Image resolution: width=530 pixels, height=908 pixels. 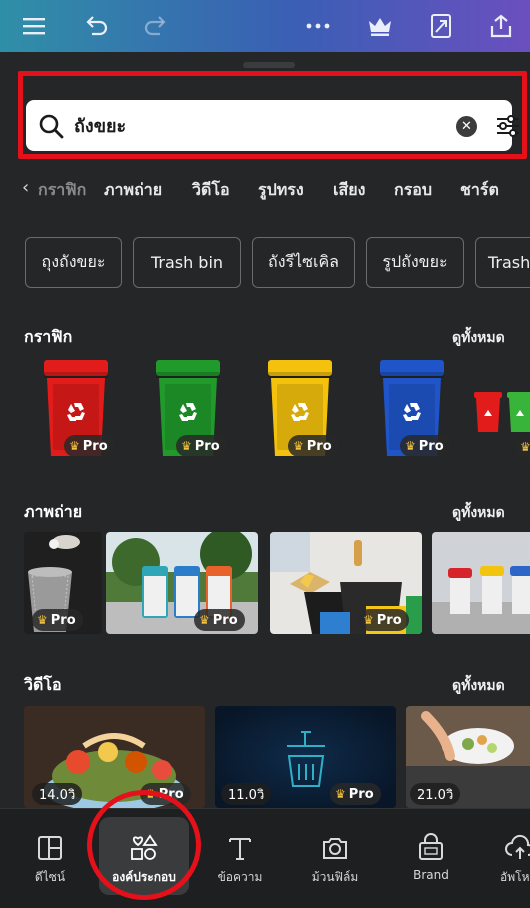 I want to click on see-all-videos: ดูทั้งหมด, so click(x=478, y=686).